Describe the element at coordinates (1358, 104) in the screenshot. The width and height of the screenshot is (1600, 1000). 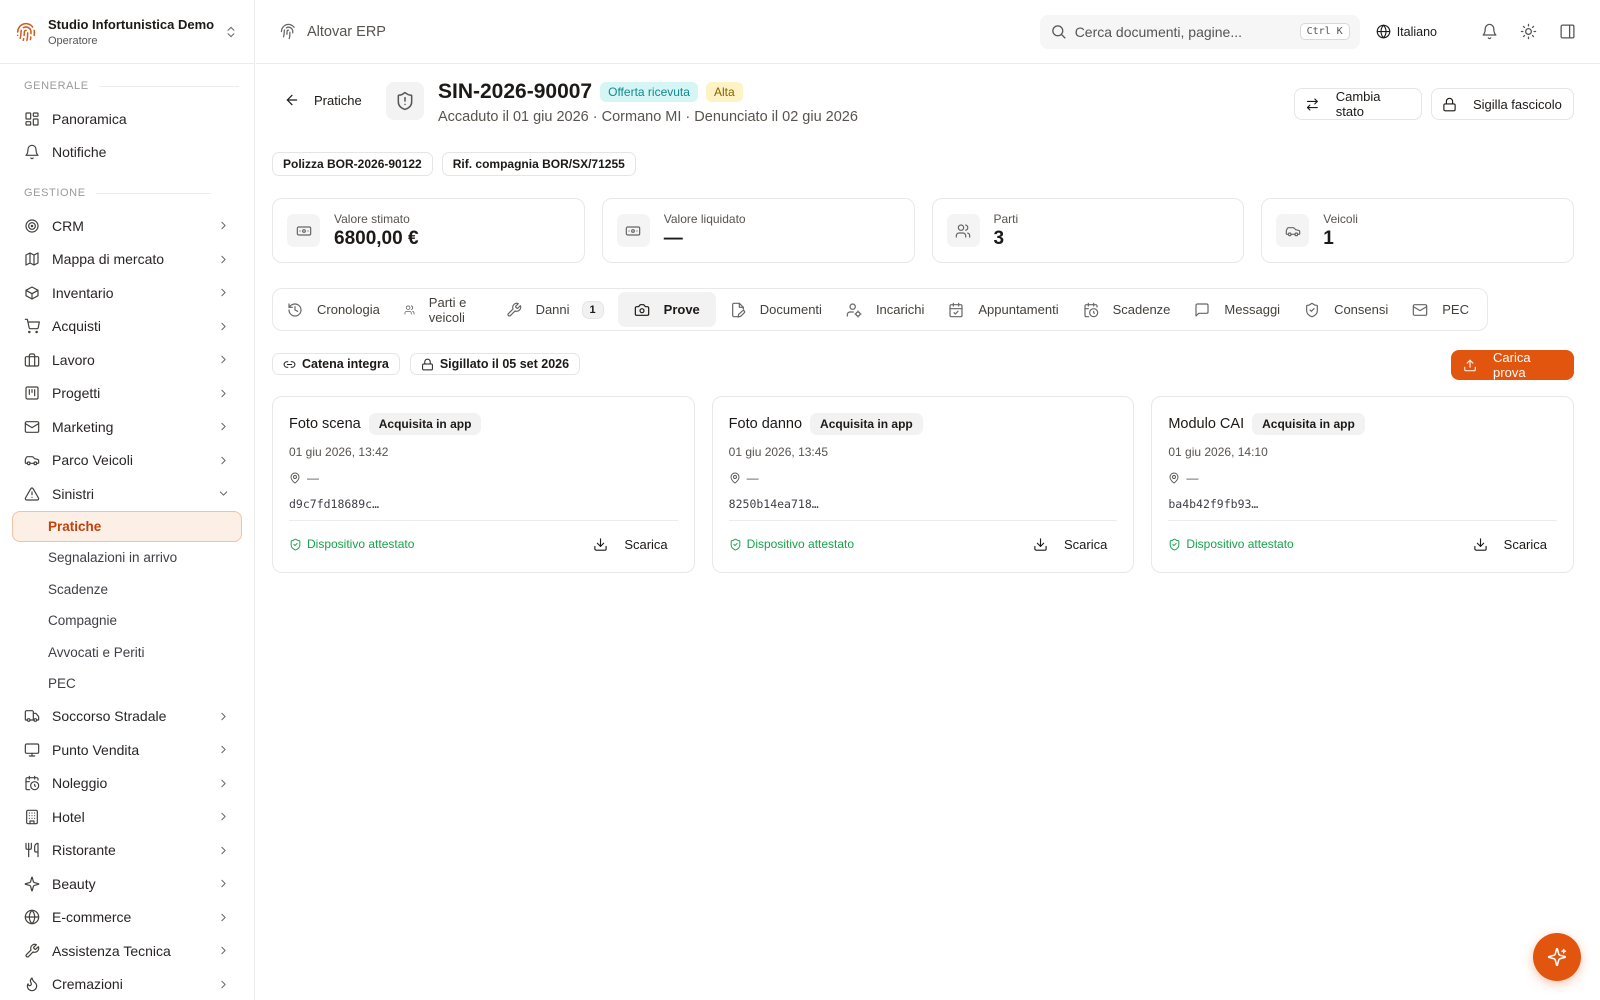
I see `change-status-button: Cambia stato` at that location.